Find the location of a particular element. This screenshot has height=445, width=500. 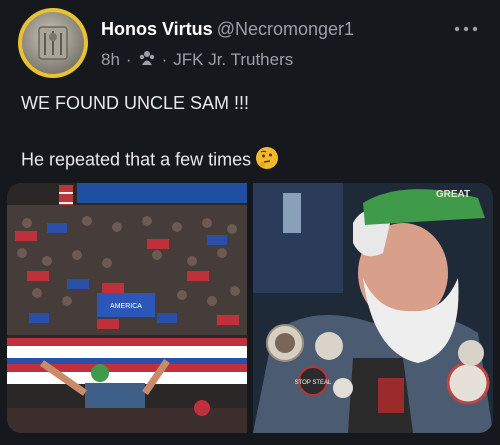

post-text-line-1: WE FOUND UNCLE SAM !!! is located at coordinates (135, 103).